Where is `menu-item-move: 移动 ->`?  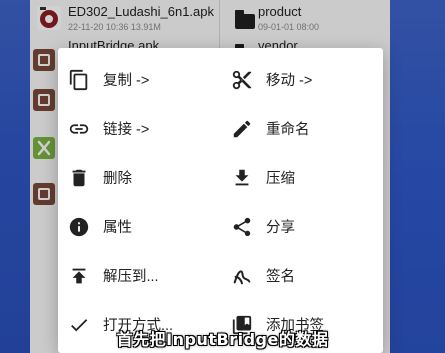
menu-item-move: 移动 -> is located at coordinates (301, 79).